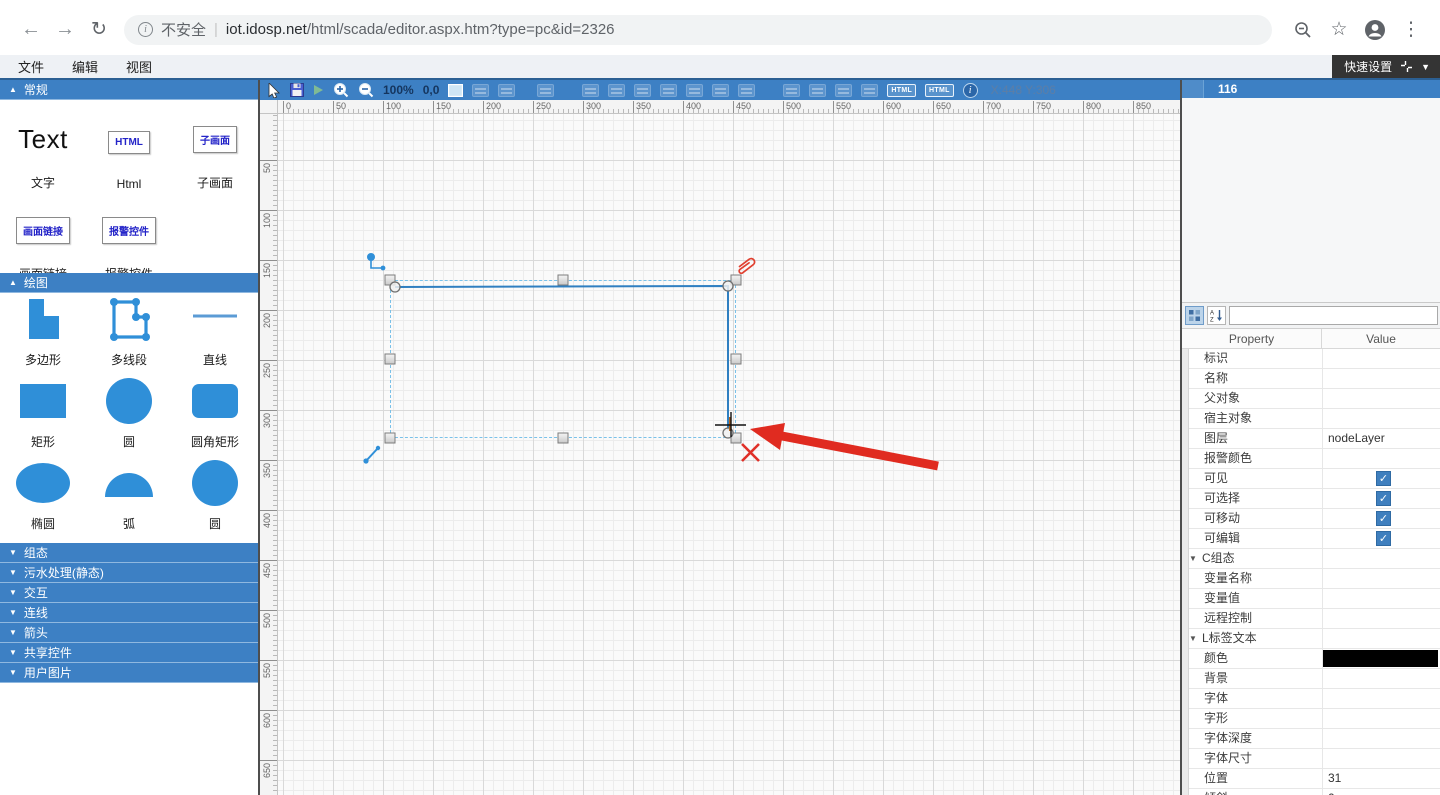  Describe the element at coordinates (366, 90) in the screenshot. I see `zoom-out-icon` at that location.